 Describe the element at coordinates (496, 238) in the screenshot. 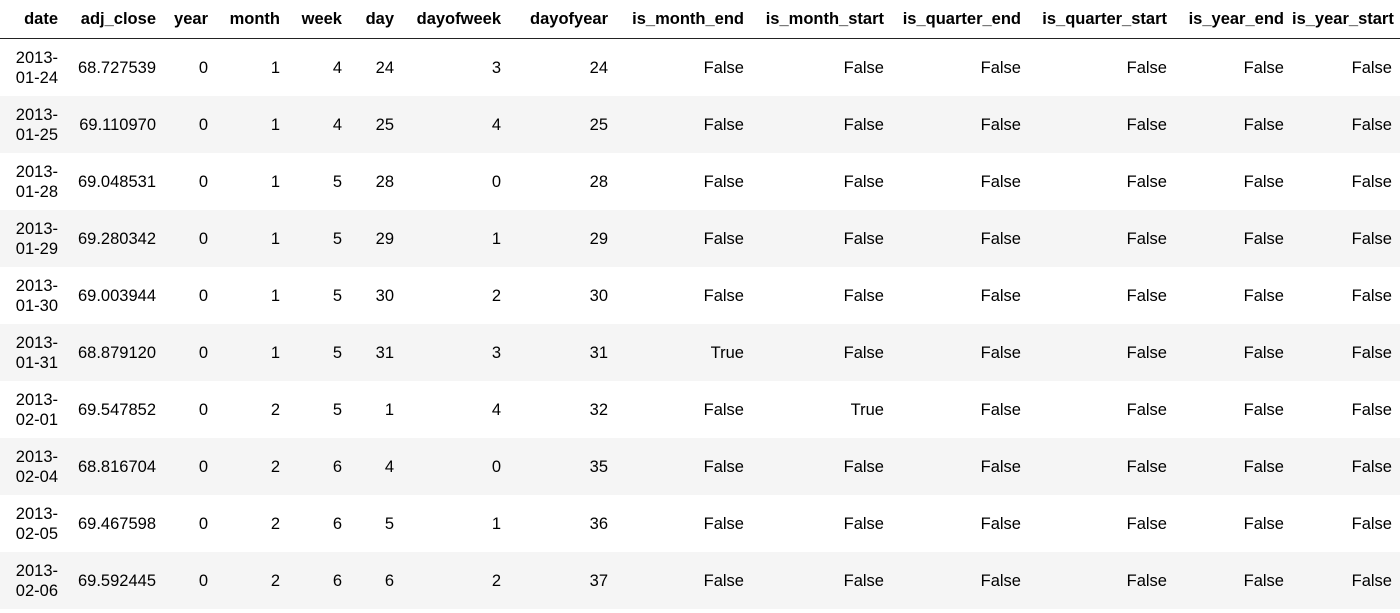

I see `dayofweek-cell: 1` at that location.